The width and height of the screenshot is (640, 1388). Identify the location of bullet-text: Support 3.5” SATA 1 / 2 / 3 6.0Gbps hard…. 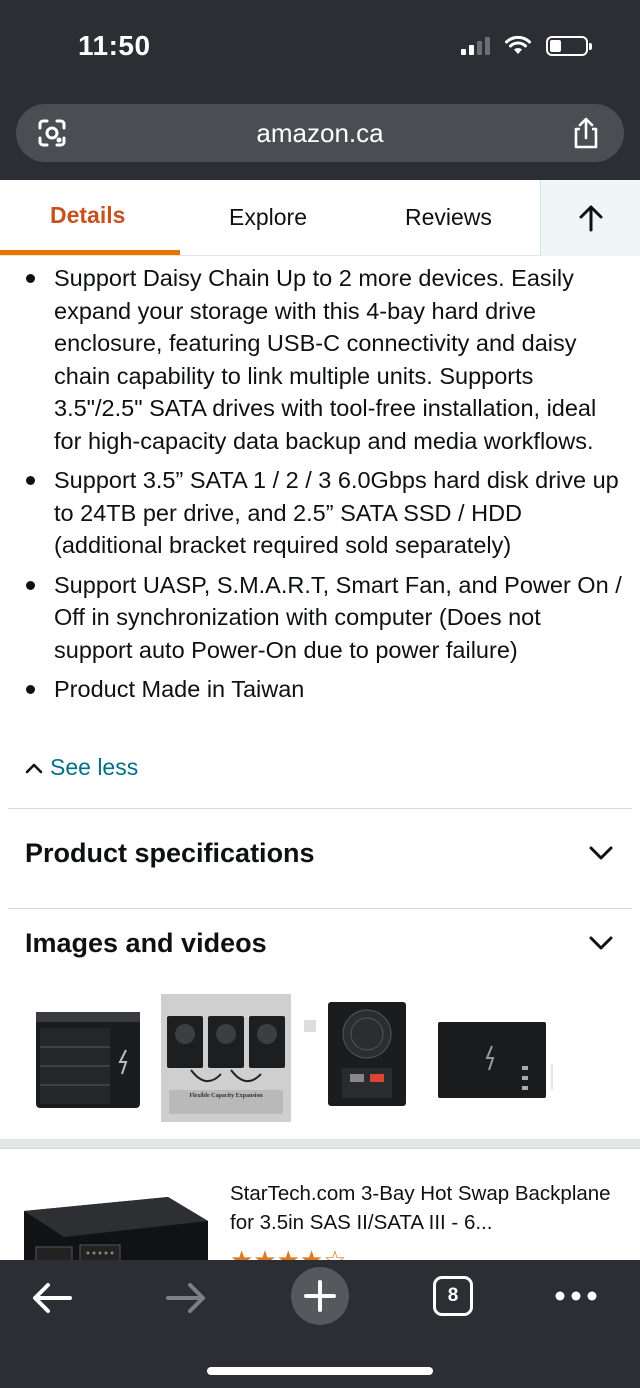
(336, 512).